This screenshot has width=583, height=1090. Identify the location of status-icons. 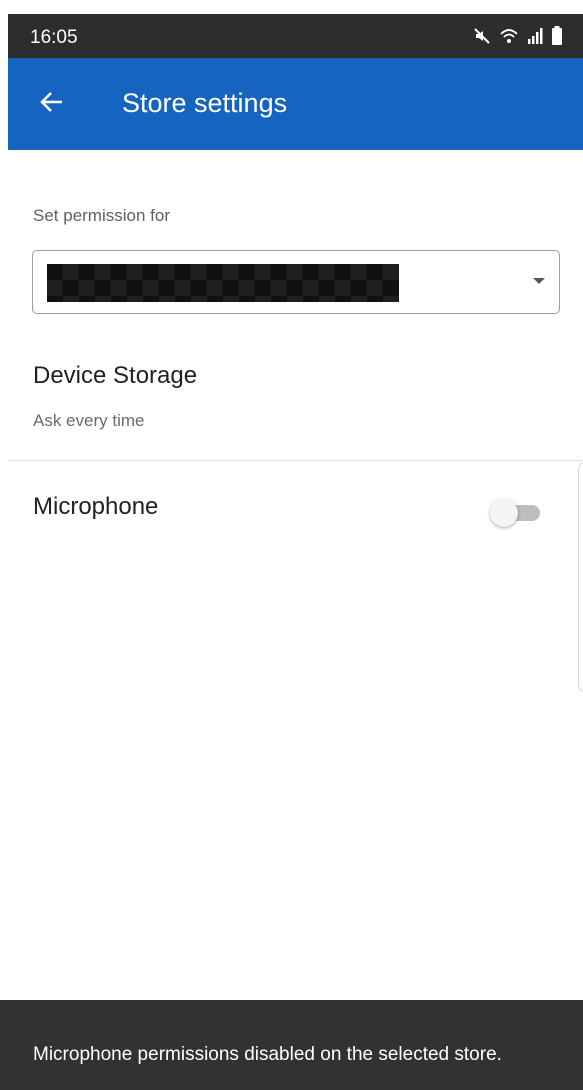
(518, 38).